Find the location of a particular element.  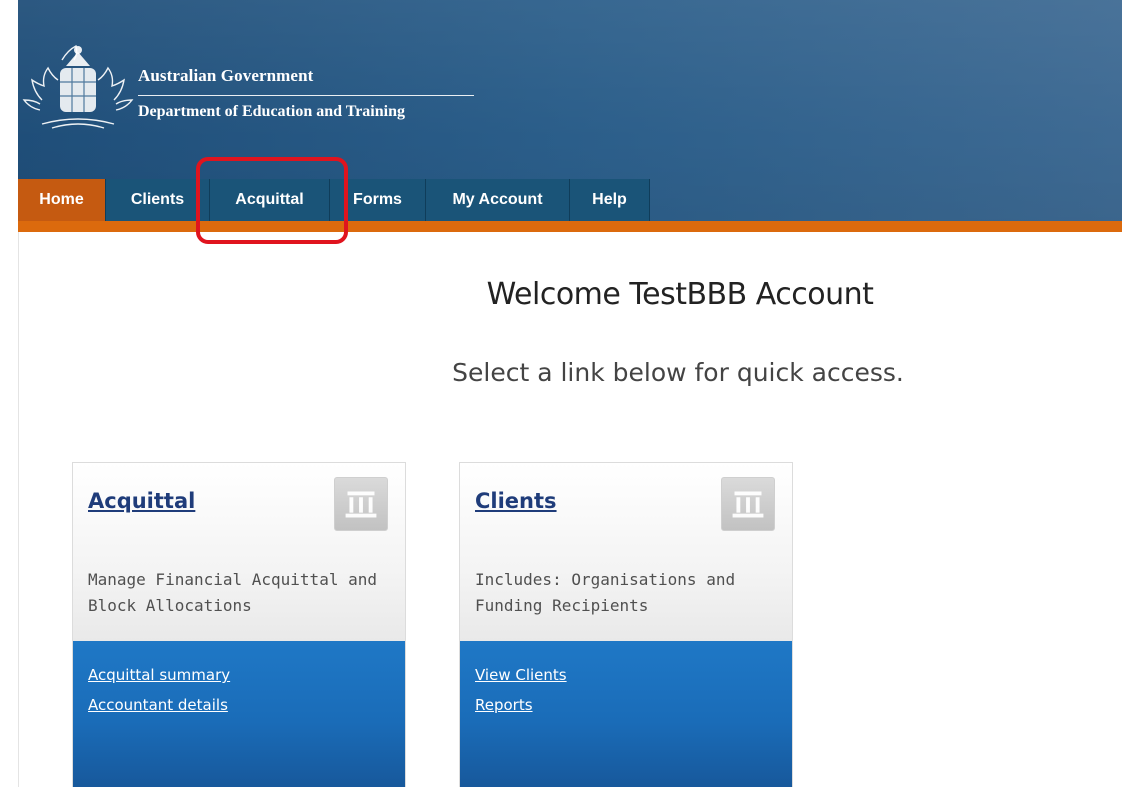

acquittal-summary-link: Acquittal summary is located at coordinates (159, 675).